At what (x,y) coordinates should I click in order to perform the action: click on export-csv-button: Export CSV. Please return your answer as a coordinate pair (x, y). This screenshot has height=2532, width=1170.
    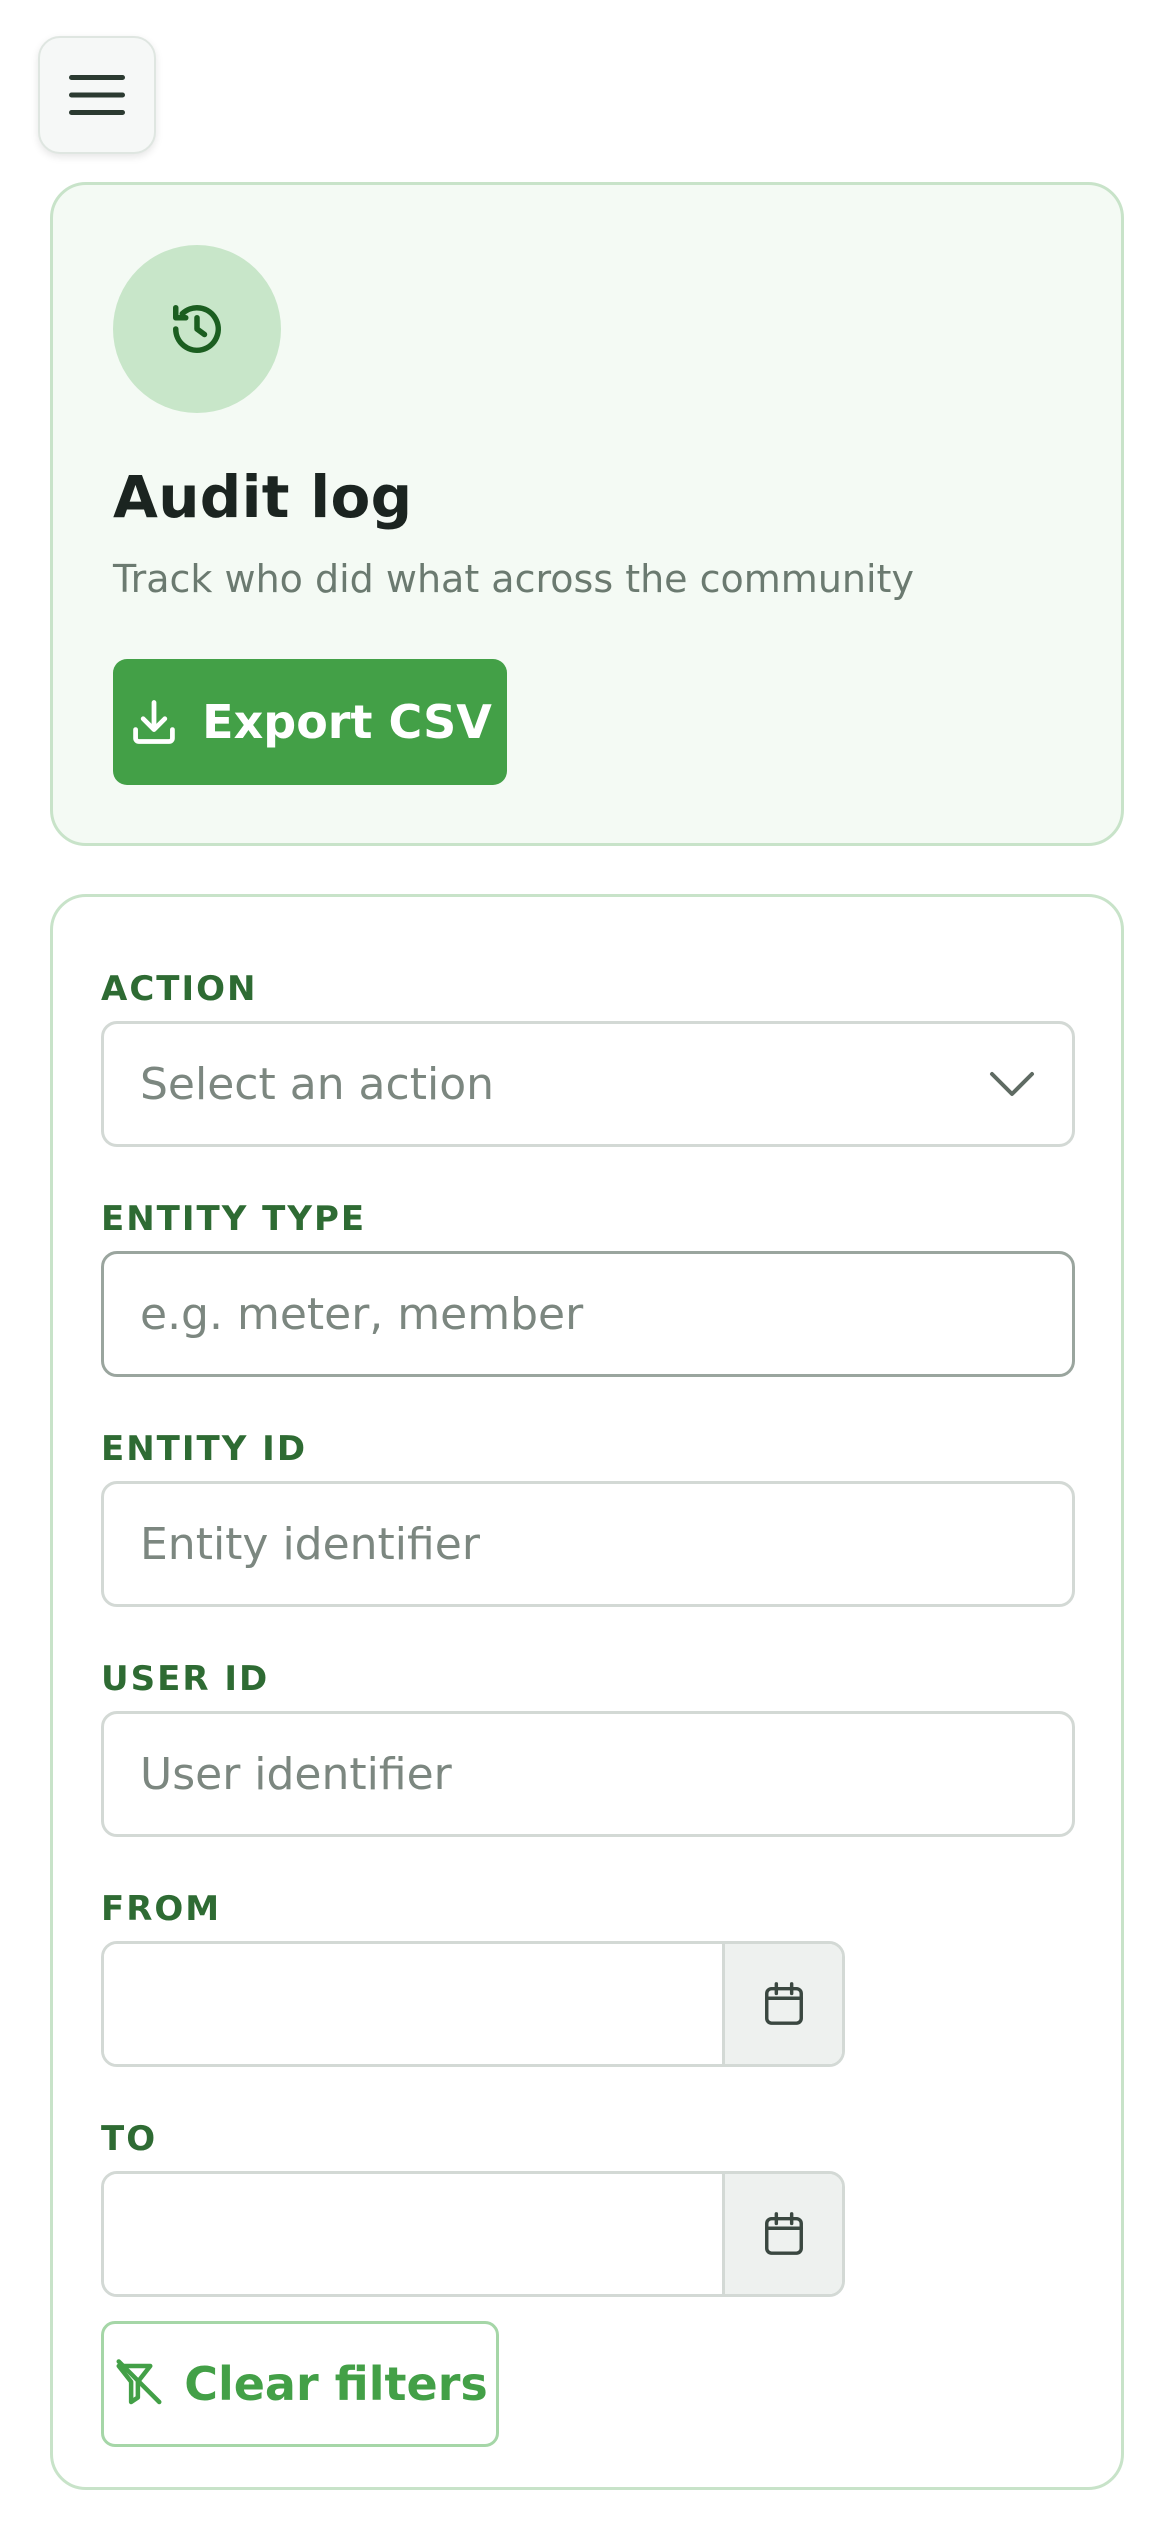
    Looking at the image, I should click on (310, 722).